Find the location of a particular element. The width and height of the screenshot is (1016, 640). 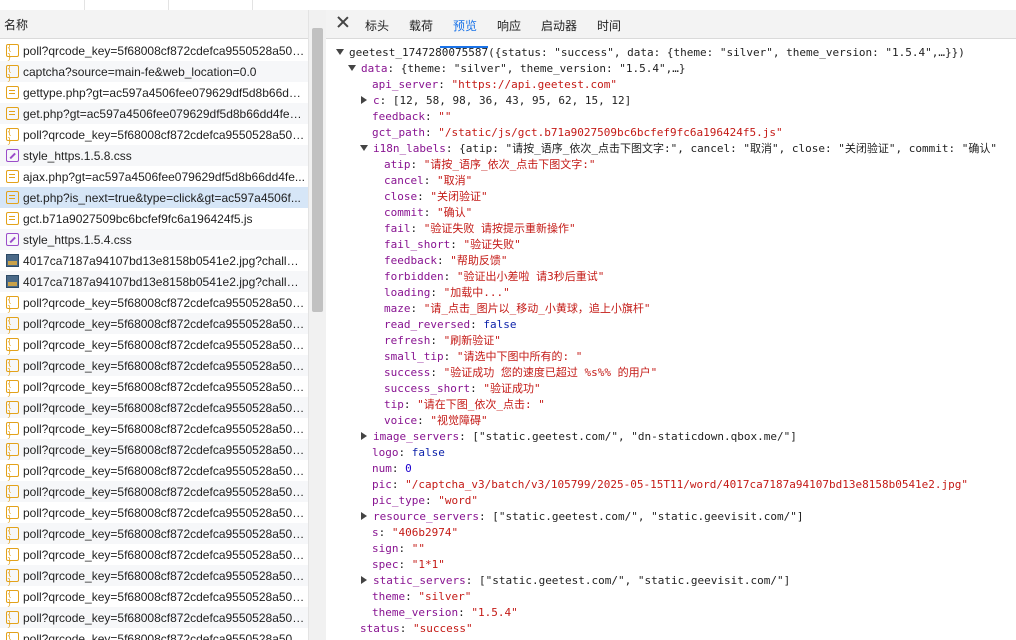

json-value: "验证失败 请按提示重新操作" is located at coordinates (499, 228).